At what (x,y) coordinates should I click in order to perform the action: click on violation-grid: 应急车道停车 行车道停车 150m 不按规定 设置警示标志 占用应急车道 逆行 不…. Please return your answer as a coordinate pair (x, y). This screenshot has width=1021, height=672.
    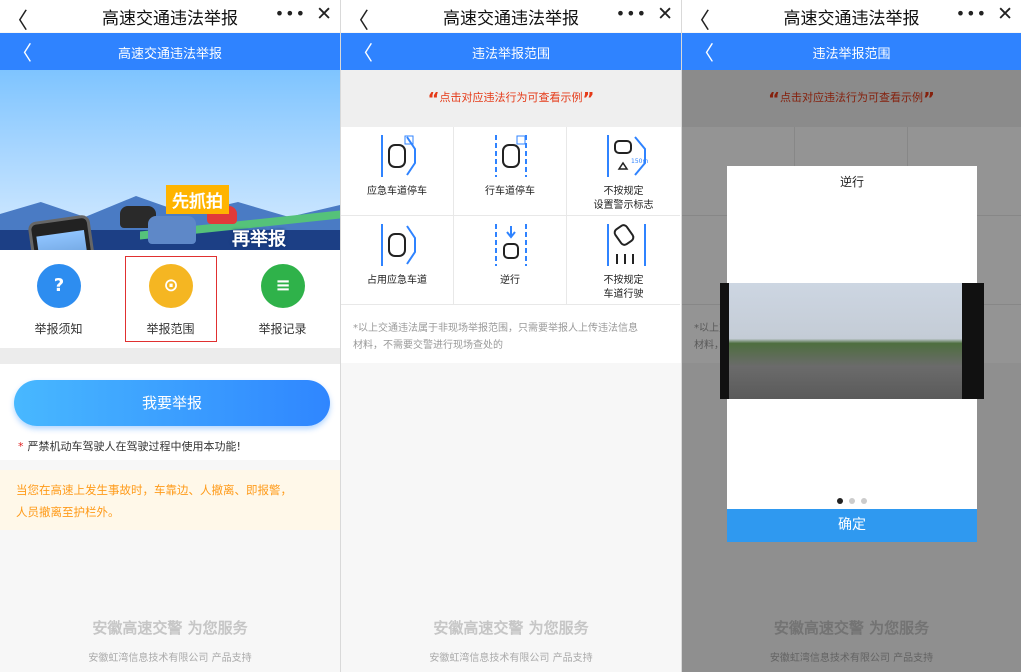
    Looking at the image, I should click on (511, 216).